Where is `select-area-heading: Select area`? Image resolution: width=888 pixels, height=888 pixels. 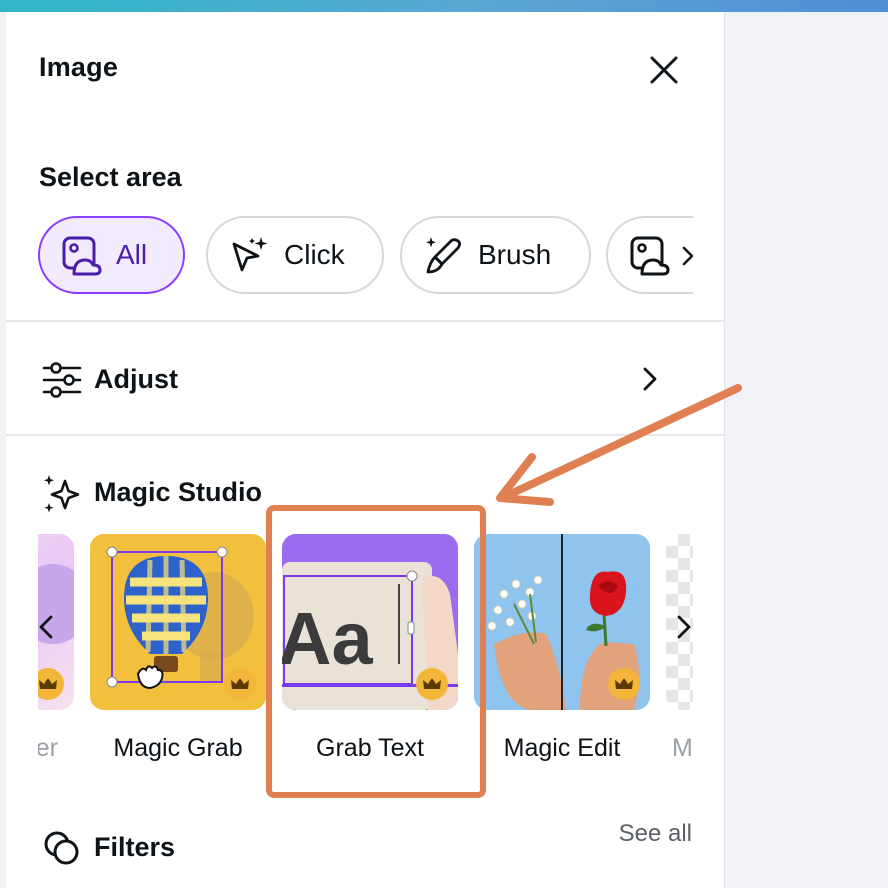
select-area-heading: Select area is located at coordinates (110, 177).